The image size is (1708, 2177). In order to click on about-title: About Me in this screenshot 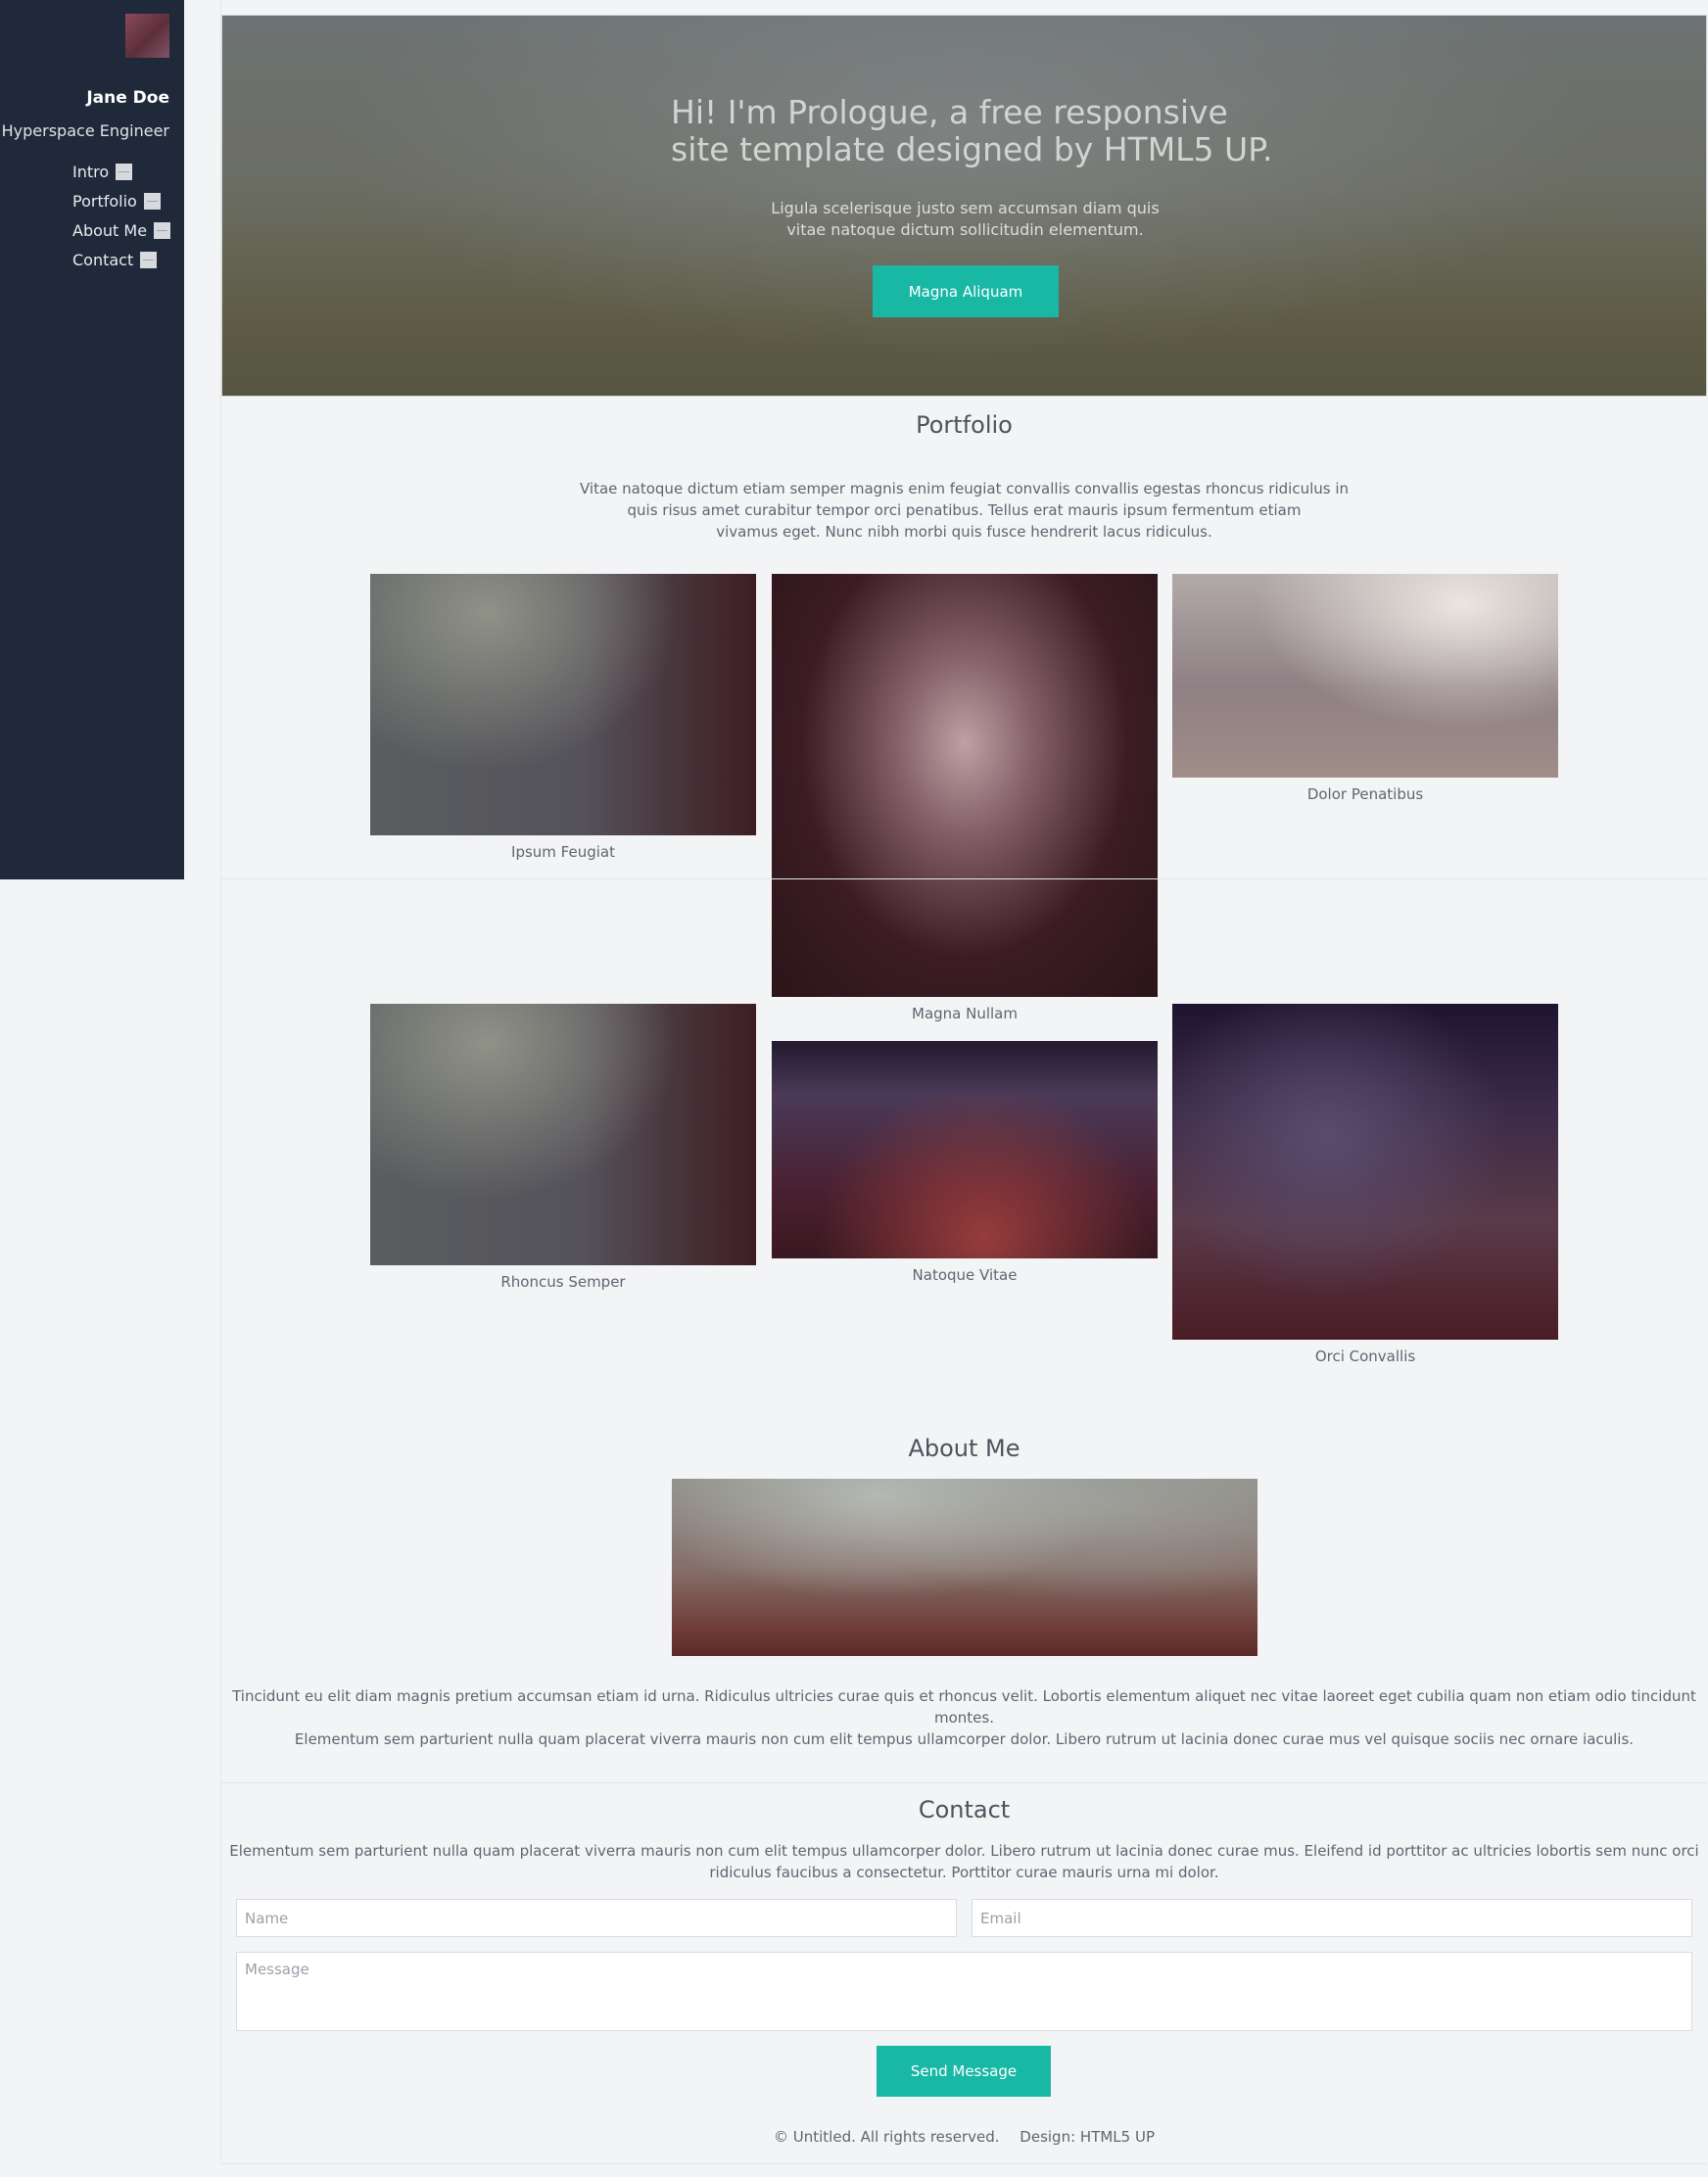, I will do `click(964, 1448)`.